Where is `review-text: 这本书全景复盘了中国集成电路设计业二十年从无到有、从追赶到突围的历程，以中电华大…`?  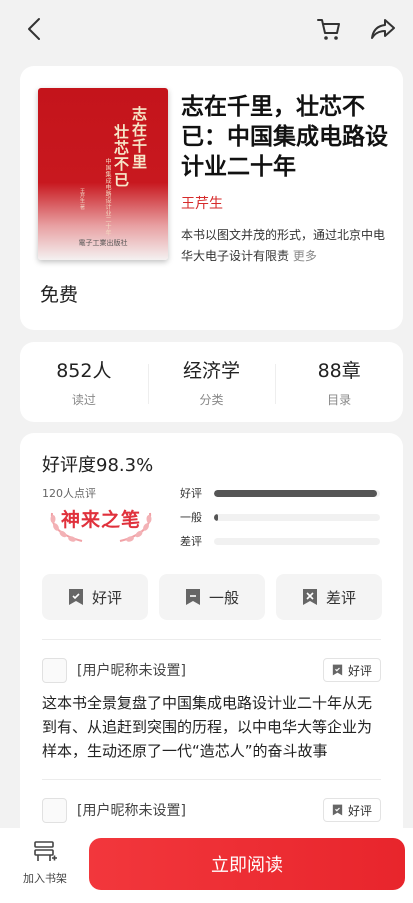
review-text: 这本书全景复盘了中国集成电路设计业二十年从无到有、从追赶到突围的历程，以中电华大… is located at coordinates (207, 727).